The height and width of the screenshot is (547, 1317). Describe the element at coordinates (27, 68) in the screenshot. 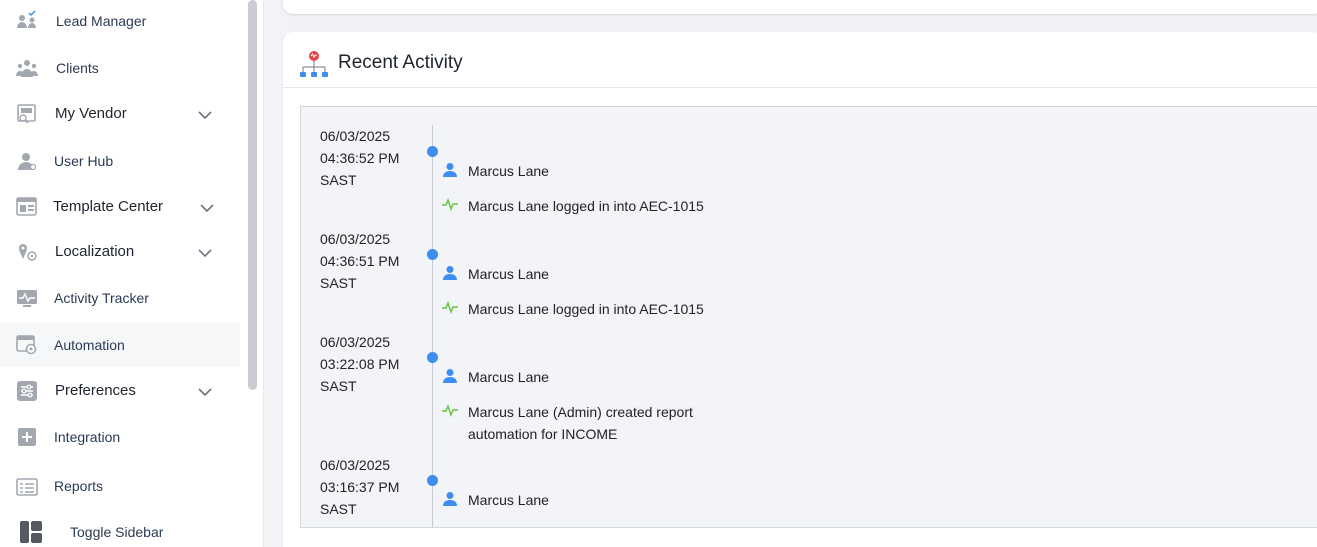

I see `clients-icon` at that location.